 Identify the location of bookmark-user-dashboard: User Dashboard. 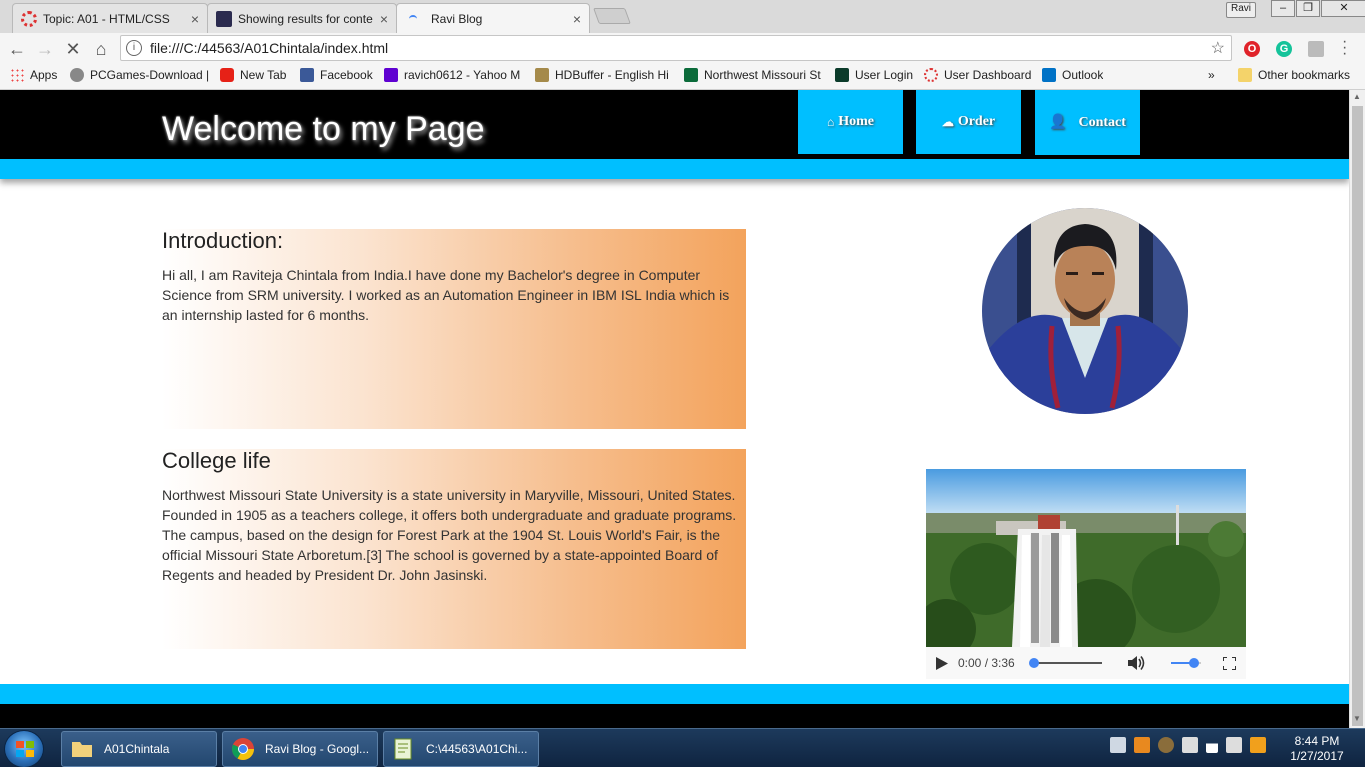
(977, 75).